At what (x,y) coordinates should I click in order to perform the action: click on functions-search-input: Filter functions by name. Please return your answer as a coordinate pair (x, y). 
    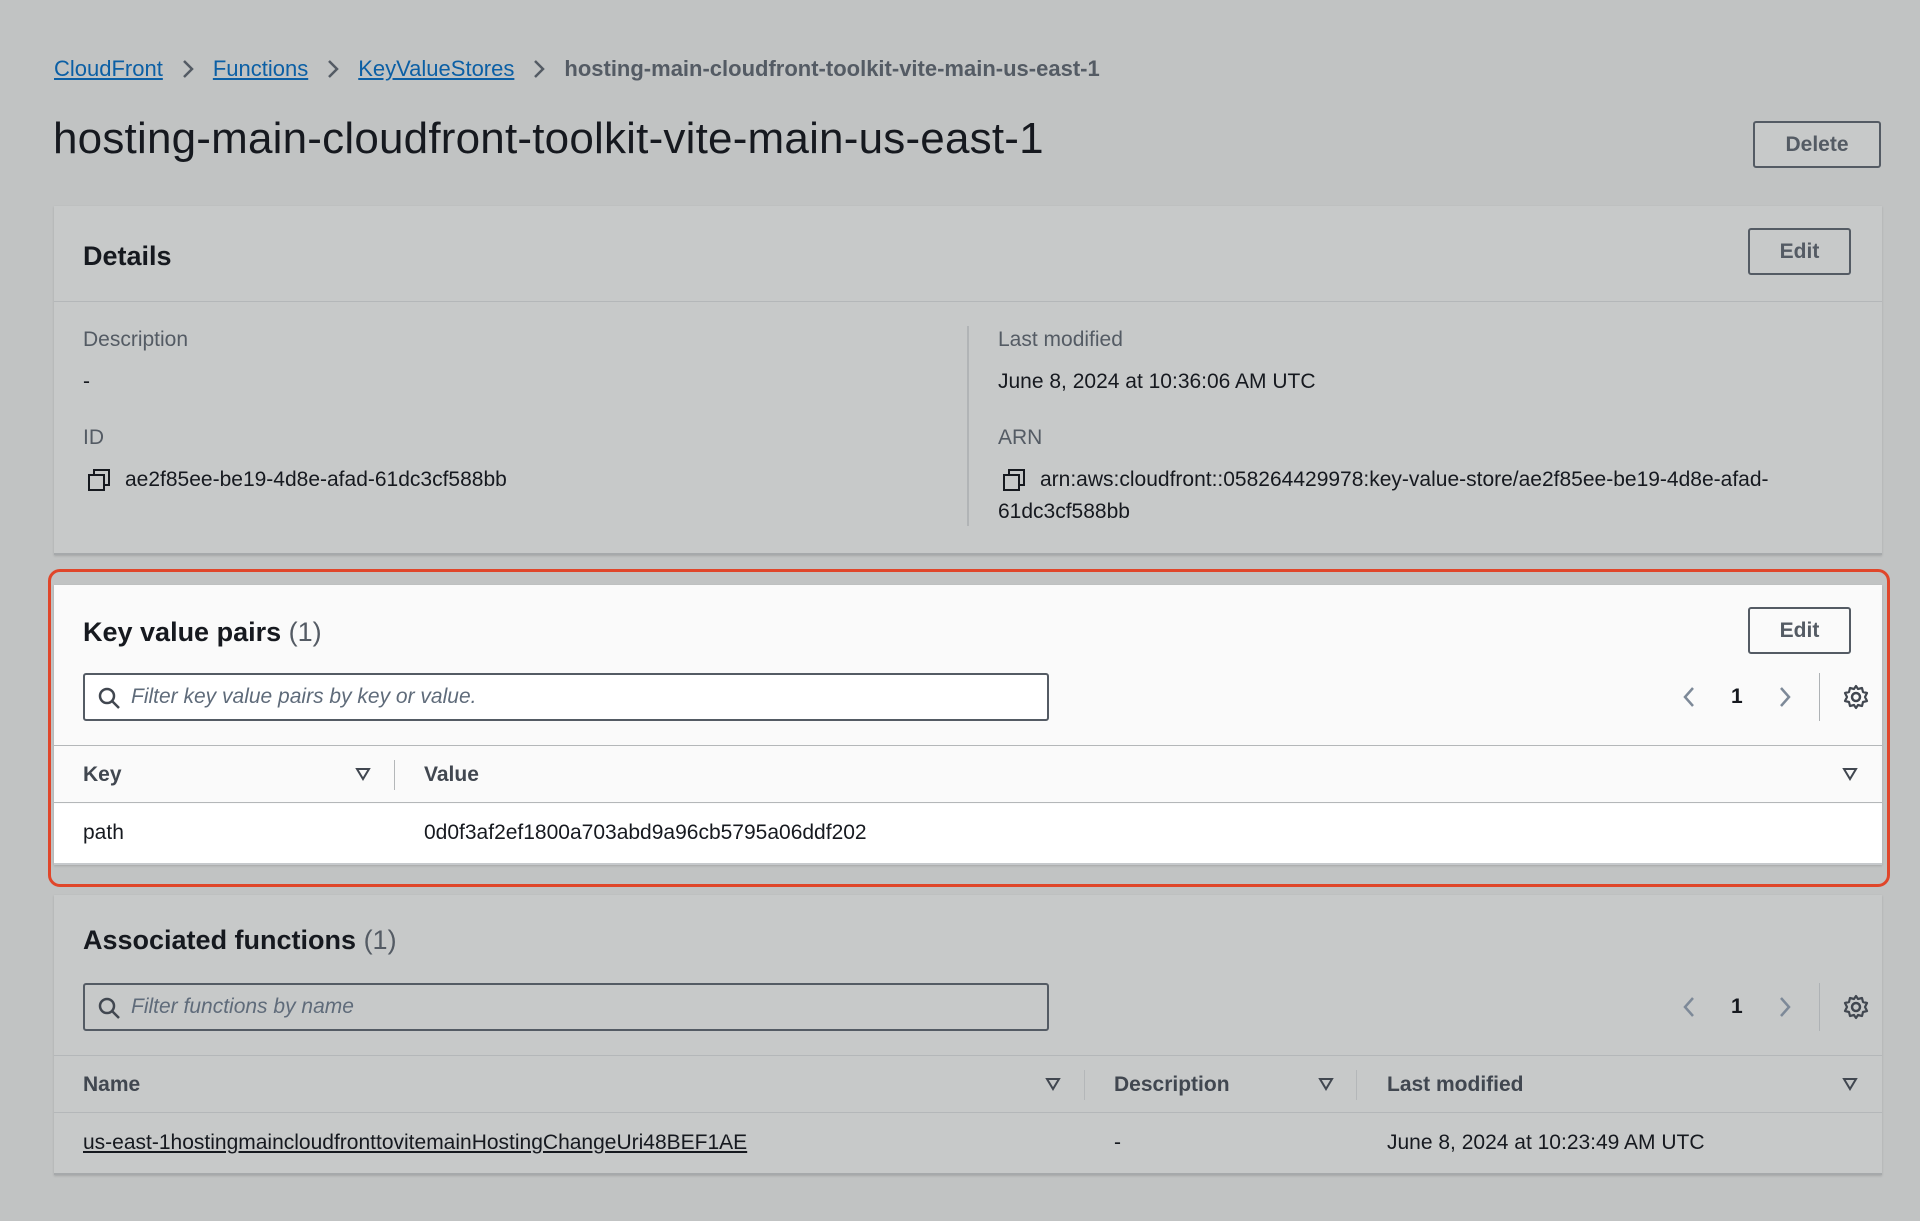
    Looking at the image, I should click on (566, 1007).